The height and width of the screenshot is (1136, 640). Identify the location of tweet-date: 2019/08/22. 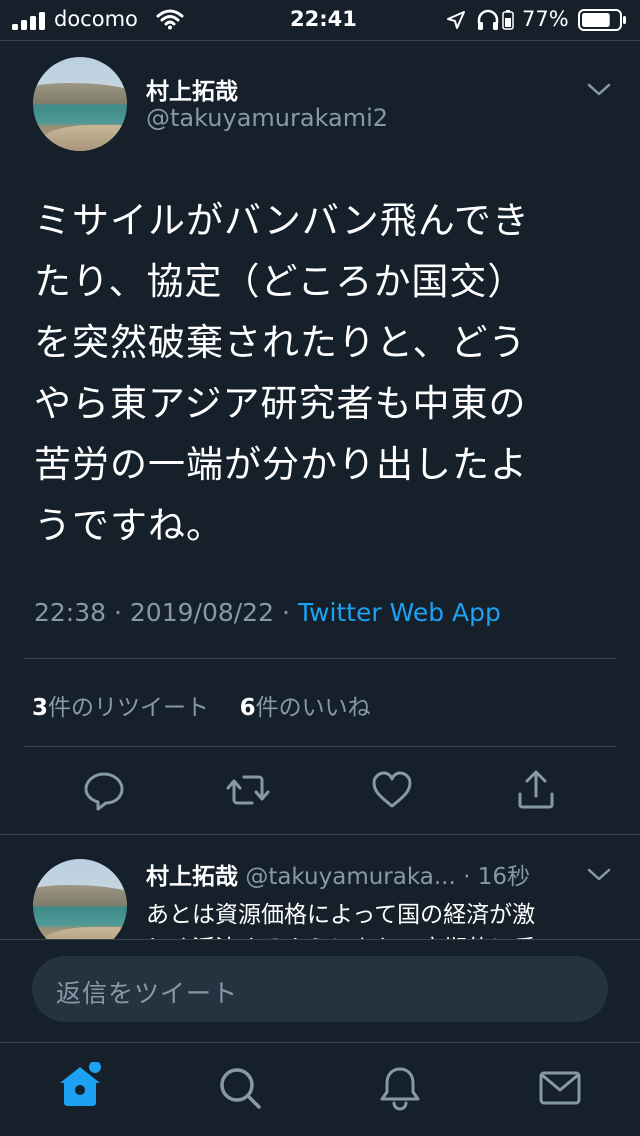
(201, 612).